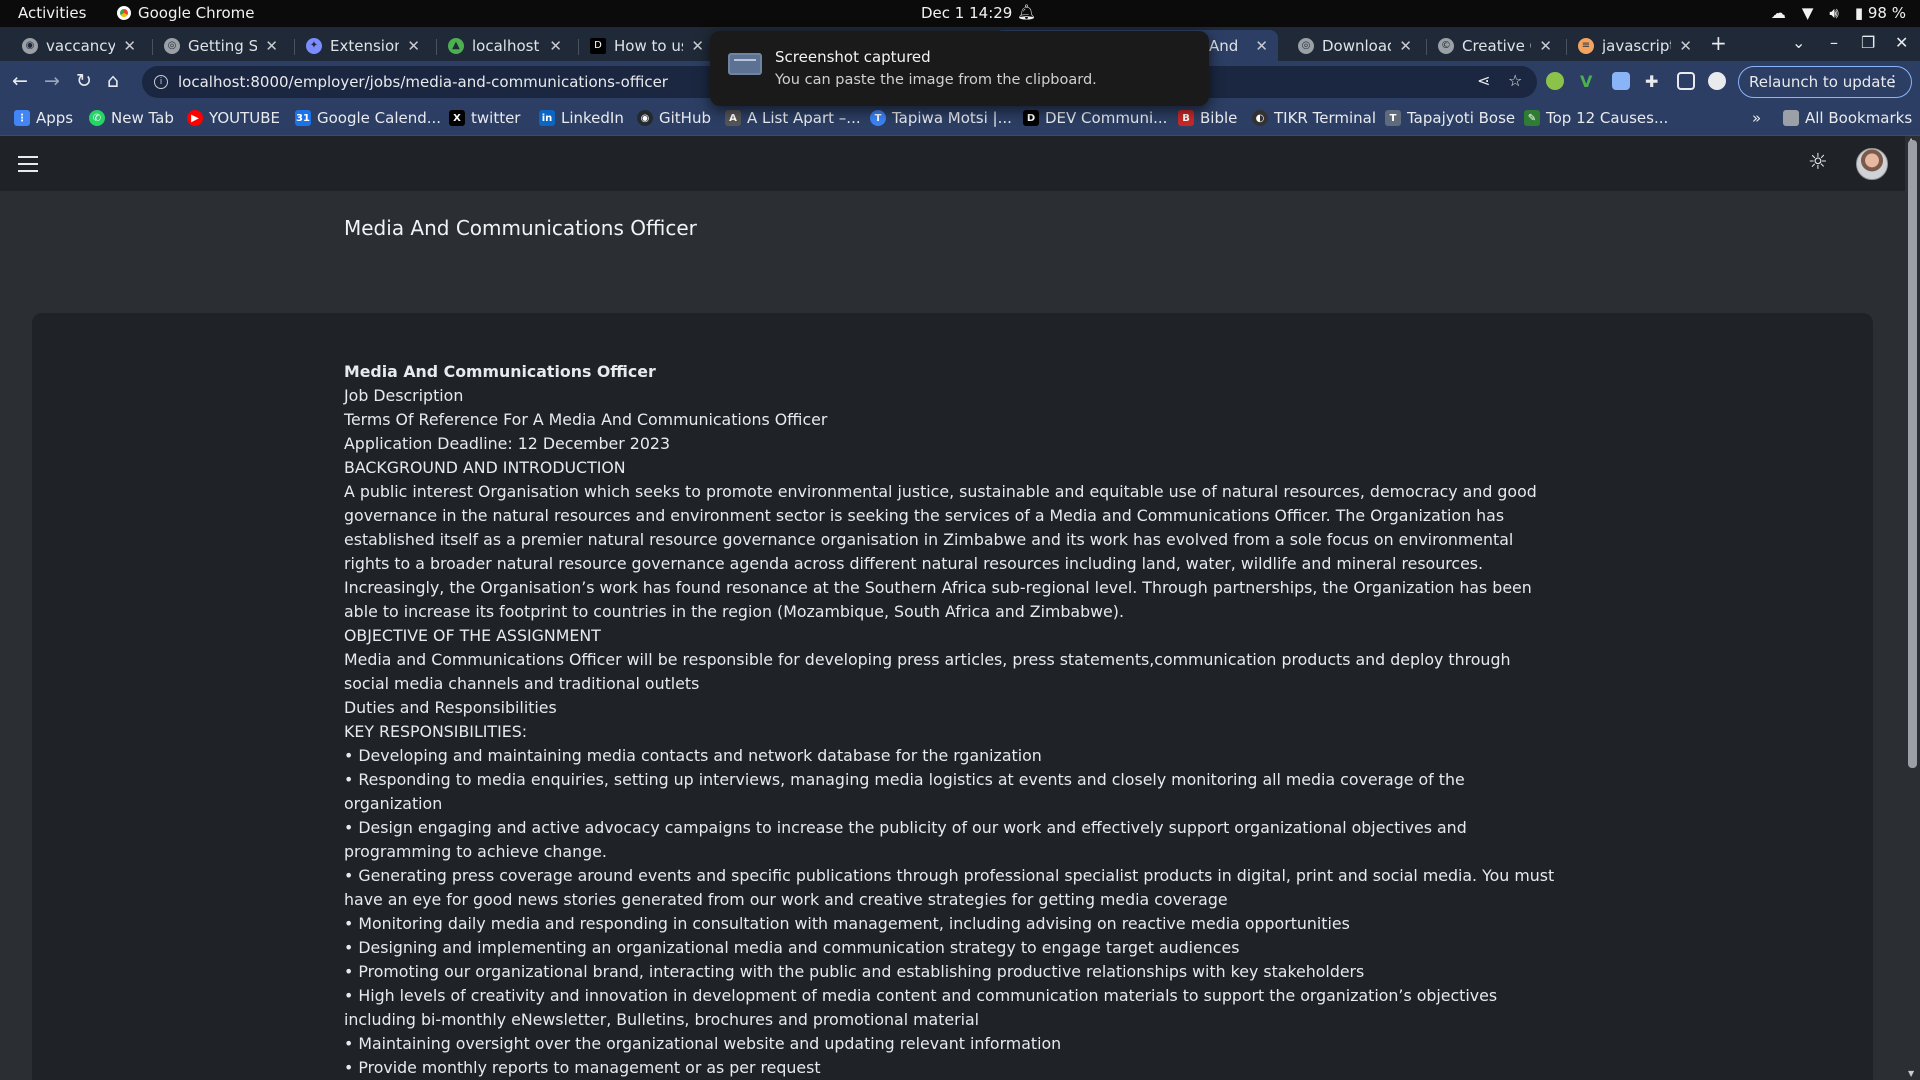 The height and width of the screenshot is (1080, 1920). I want to click on tab-title: localhost:5, so click(506, 45).